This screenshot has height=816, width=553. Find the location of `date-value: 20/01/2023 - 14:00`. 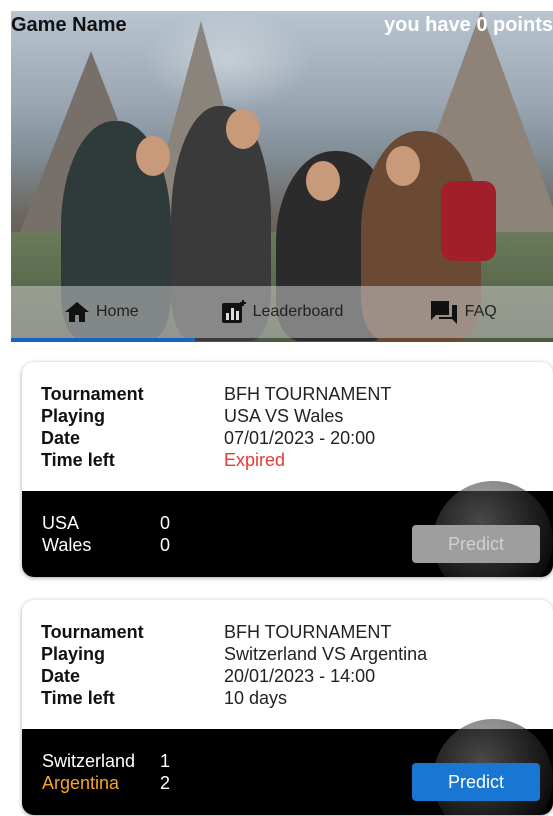

date-value: 20/01/2023 - 14:00 is located at coordinates (300, 676).